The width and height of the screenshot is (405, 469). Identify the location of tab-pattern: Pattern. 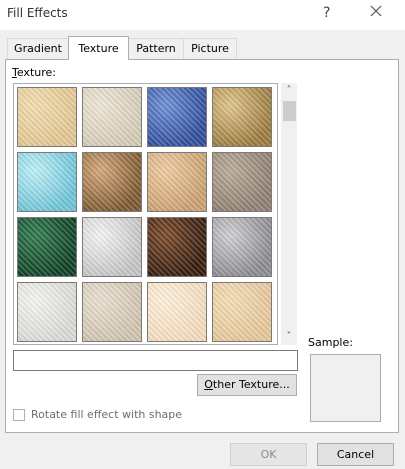
(156, 48).